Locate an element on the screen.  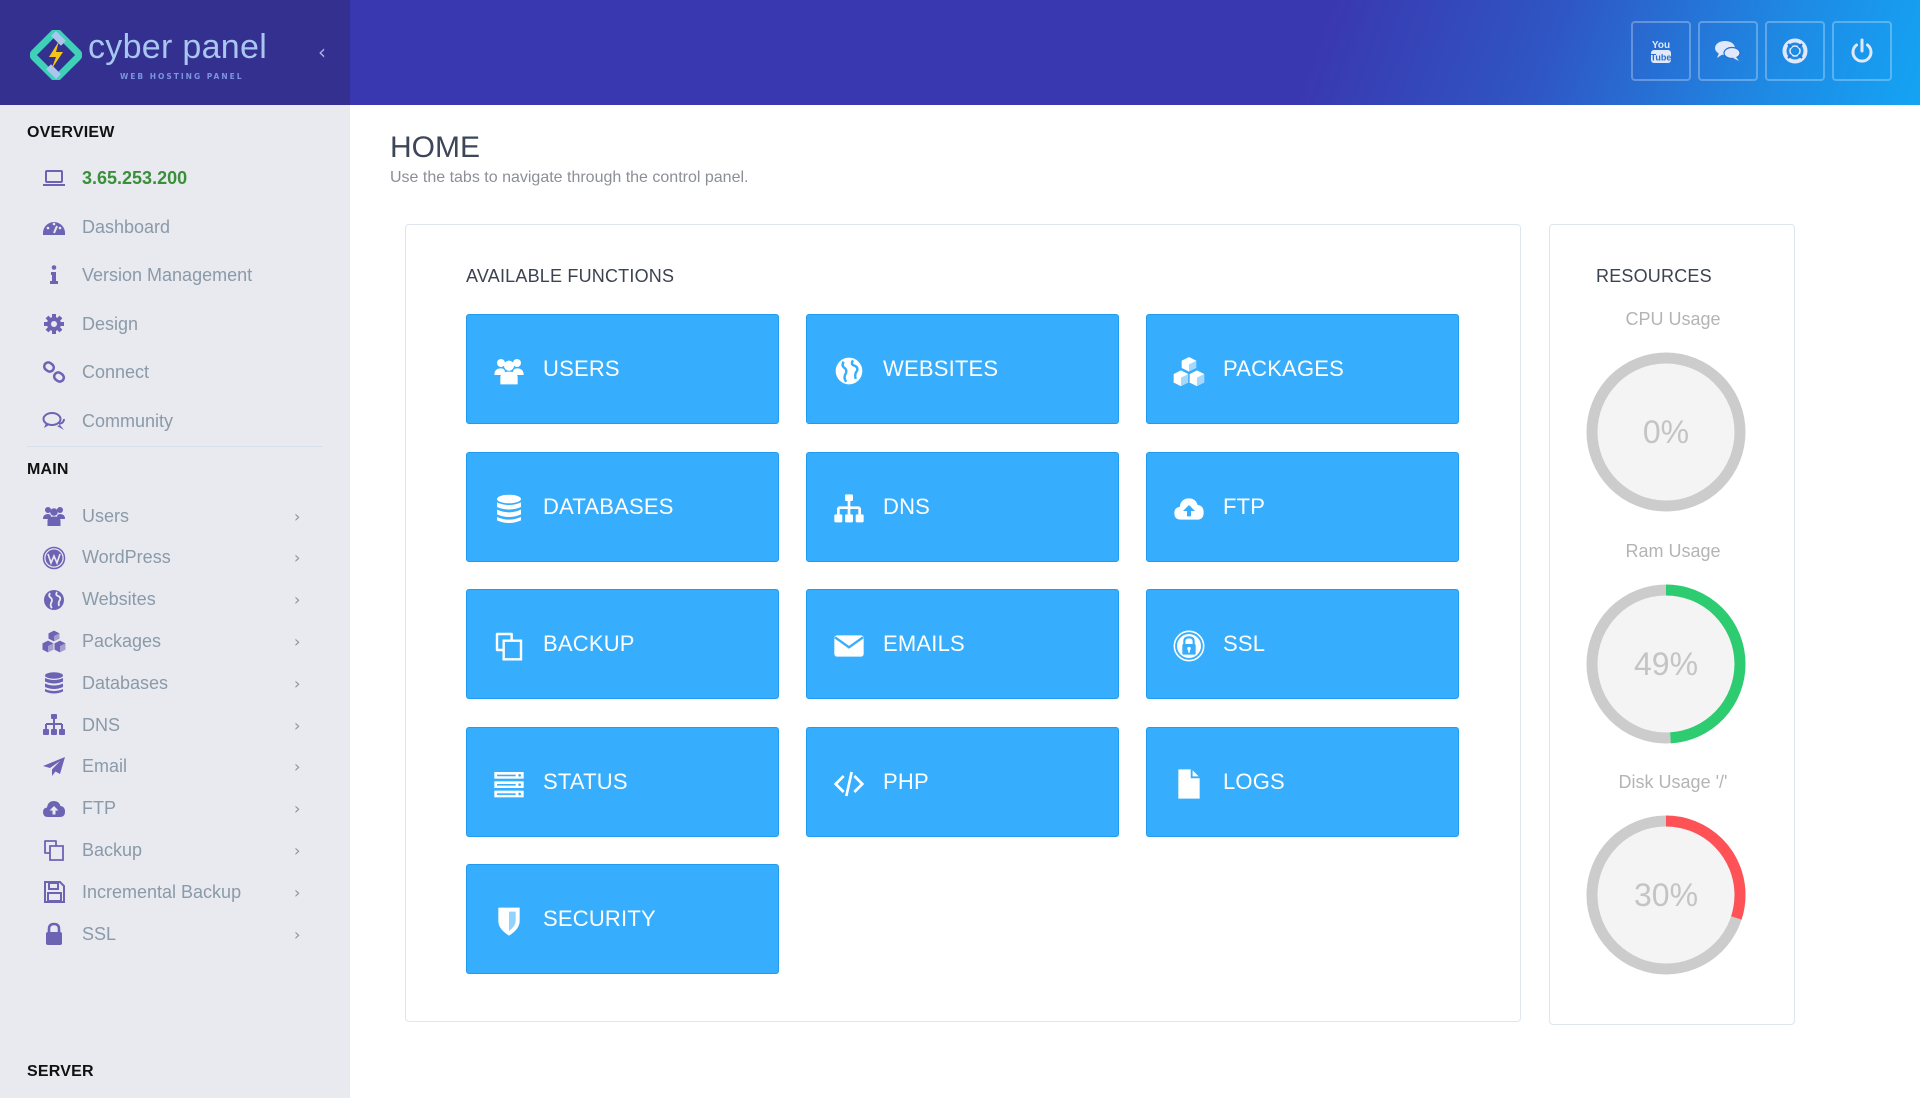
life-ring-icon is located at coordinates (1795, 51).